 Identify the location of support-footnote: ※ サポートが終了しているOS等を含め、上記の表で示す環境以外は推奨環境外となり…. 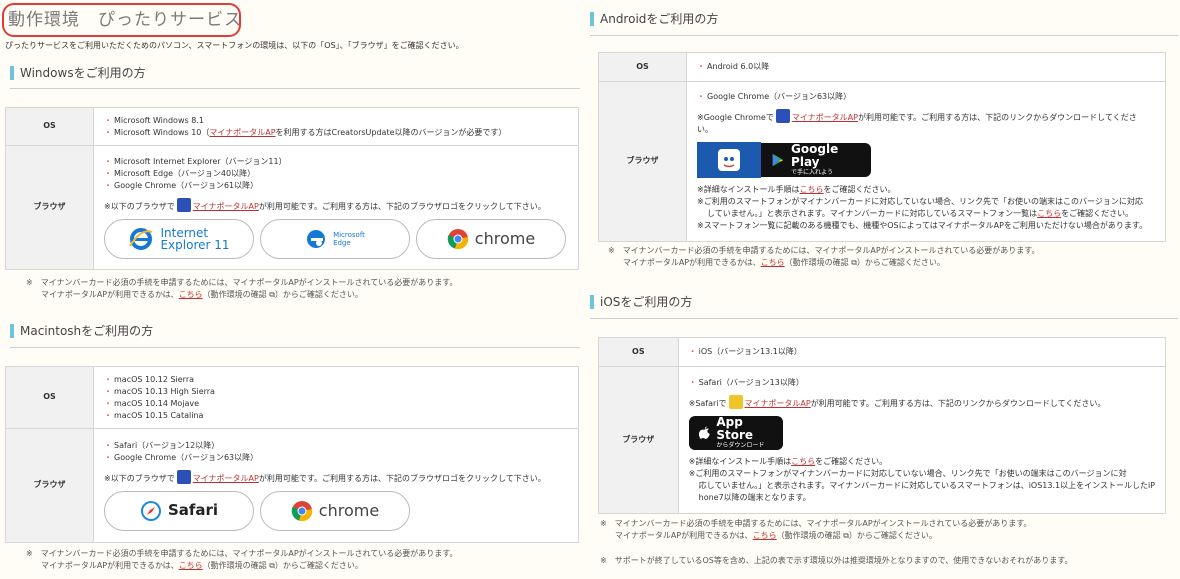
(836, 560).